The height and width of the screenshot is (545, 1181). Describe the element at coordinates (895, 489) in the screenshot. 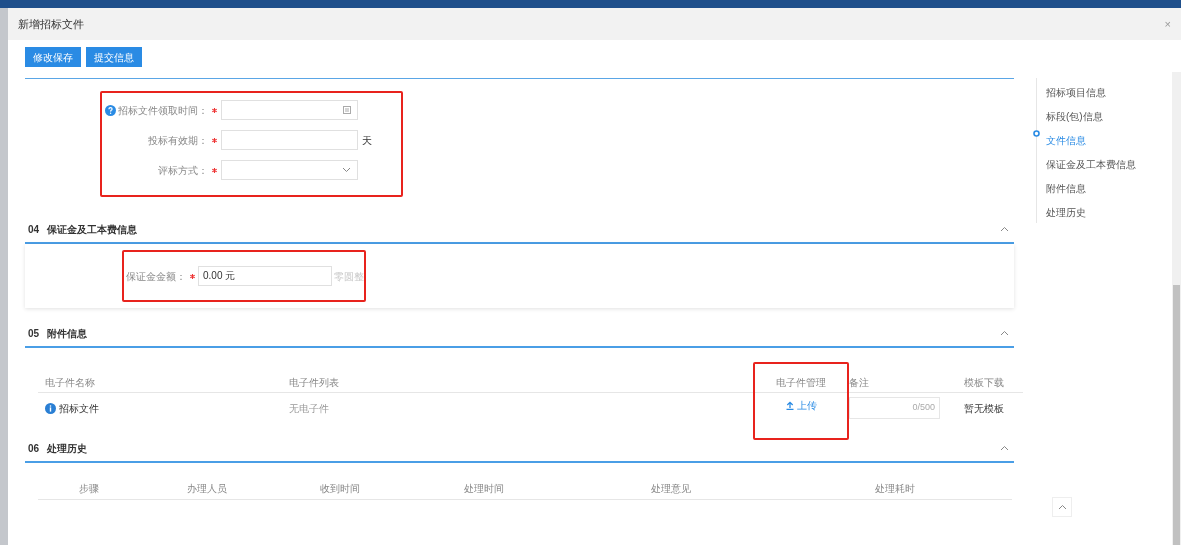

I see `column-header: 处理耗时` at that location.